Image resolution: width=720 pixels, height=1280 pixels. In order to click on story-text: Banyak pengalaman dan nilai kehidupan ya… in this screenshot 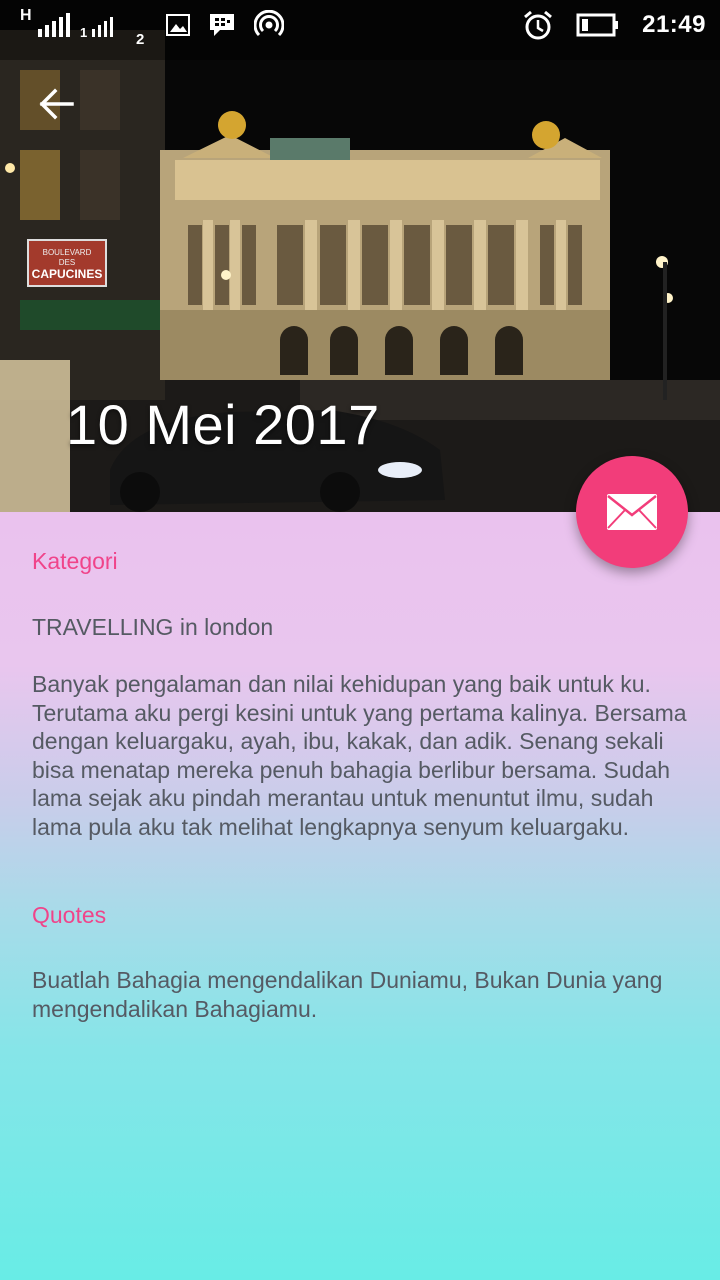, I will do `click(359, 755)`.